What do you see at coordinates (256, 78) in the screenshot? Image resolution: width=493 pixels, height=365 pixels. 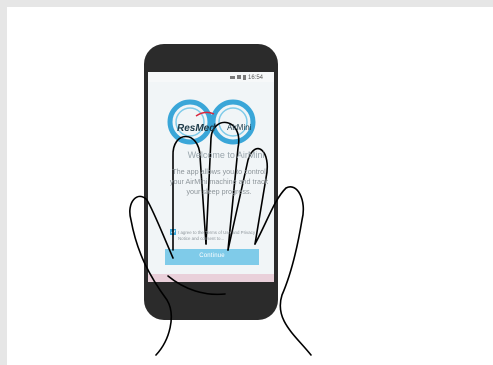 I see `status-time: 16:54` at bounding box center [256, 78].